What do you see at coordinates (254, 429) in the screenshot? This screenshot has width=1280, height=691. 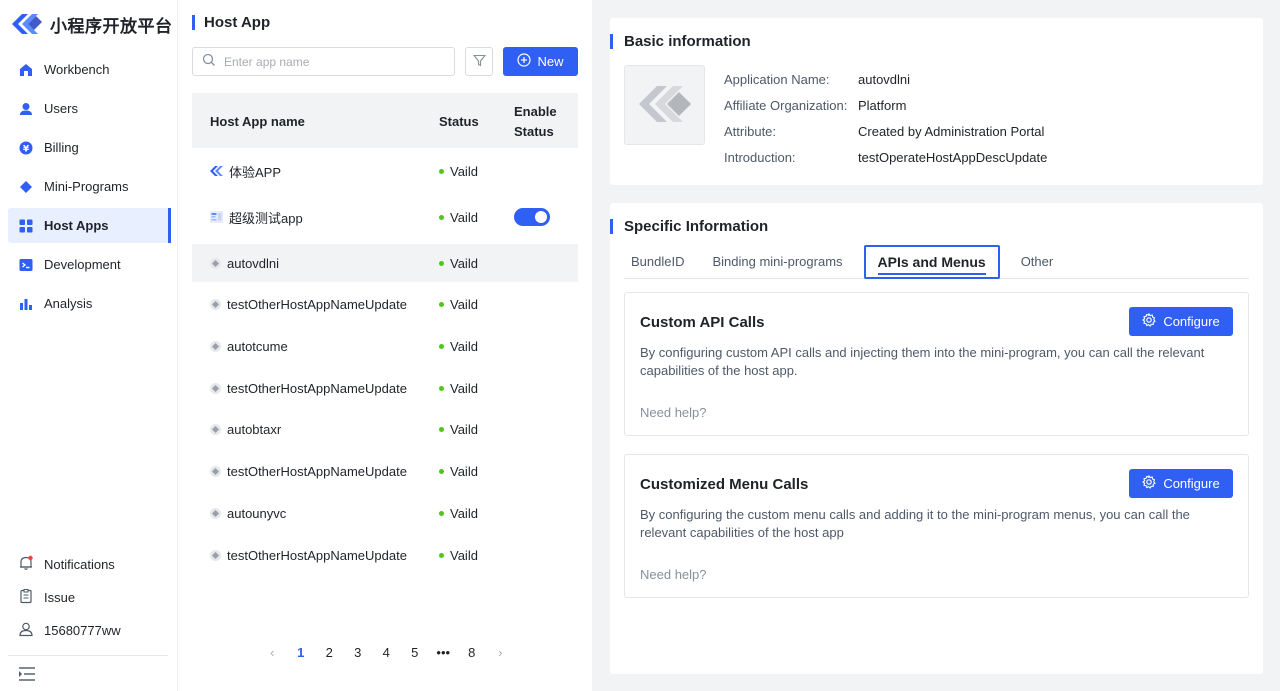 I see `app-name: autobtaxr` at bounding box center [254, 429].